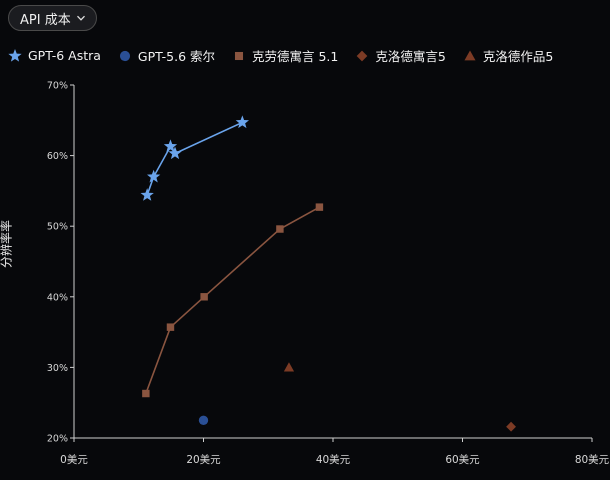 The width and height of the screenshot is (610, 480). Describe the element at coordinates (7, 243) in the screenshot. I see `y-axis-label: 分辨率率` at that location.